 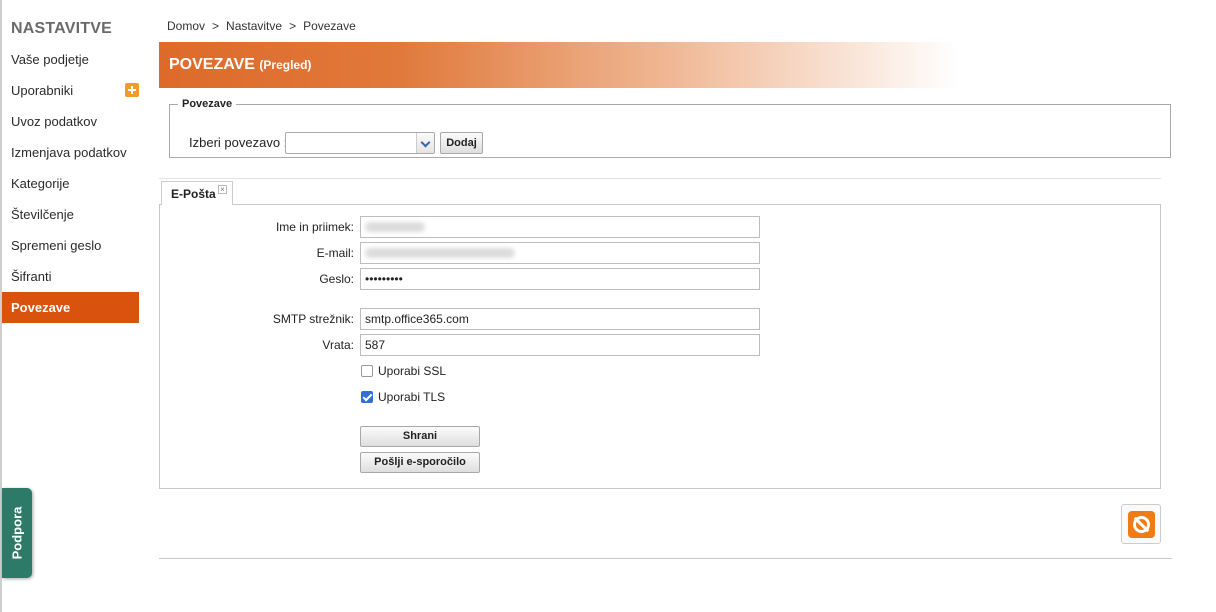 I want to click on smtp-server-field: smtp.office365.com, so click(x=560, y=319).